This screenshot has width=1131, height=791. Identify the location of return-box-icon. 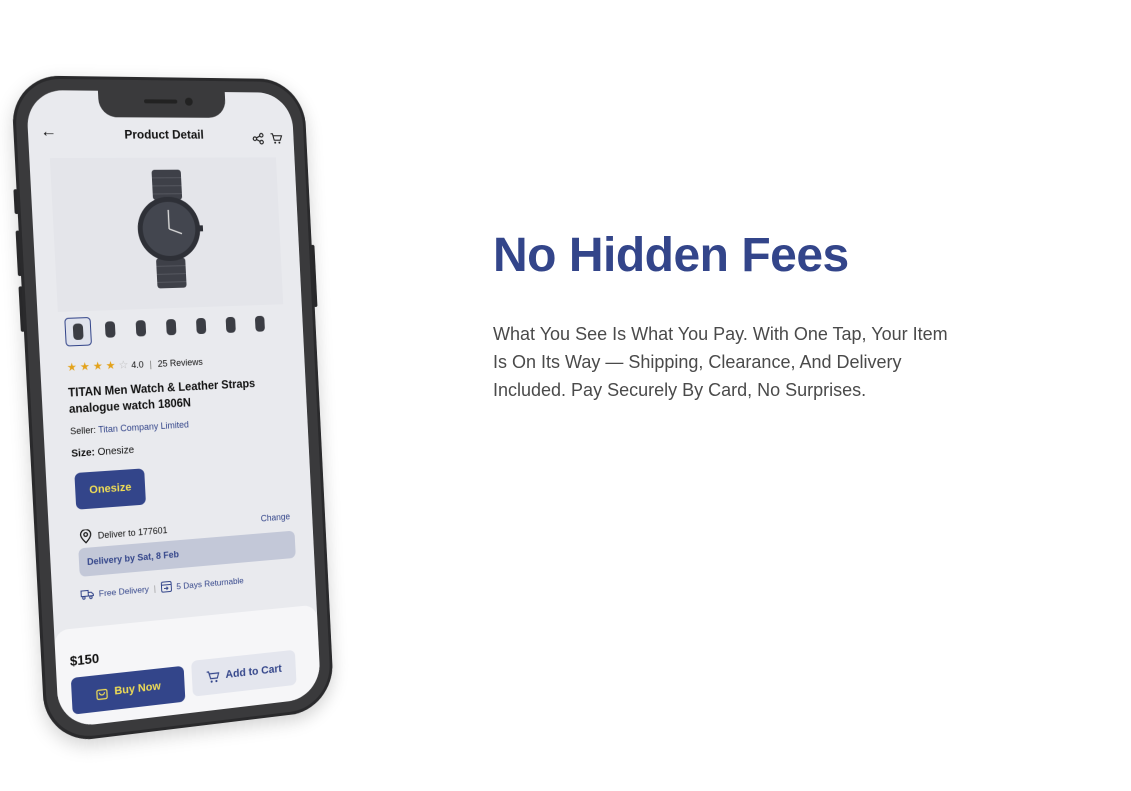
(166, 587).